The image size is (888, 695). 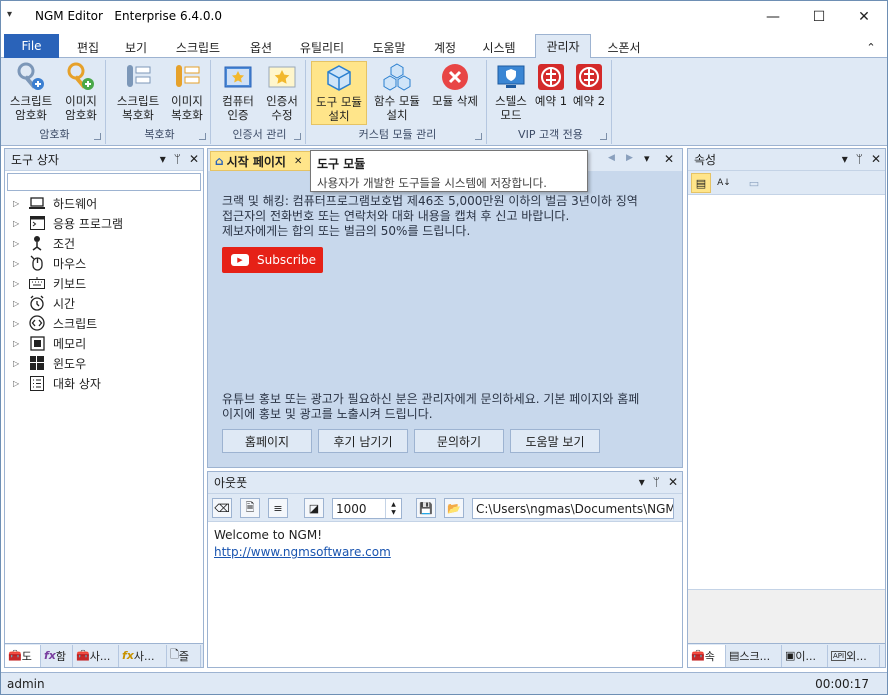 What do you see at coordinates (724, 183) in the screenshot?
I see `sort-az-icon: A↓` at bounding box center [724, 183].